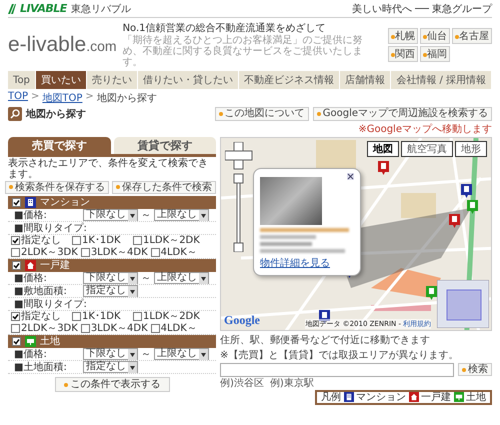 The height and width of the screenshot is (425, 500). What do you see at coordinates (41, 240) in the screenshot?
I see `option-label: 指定なし` at bounding box center [41, 240].